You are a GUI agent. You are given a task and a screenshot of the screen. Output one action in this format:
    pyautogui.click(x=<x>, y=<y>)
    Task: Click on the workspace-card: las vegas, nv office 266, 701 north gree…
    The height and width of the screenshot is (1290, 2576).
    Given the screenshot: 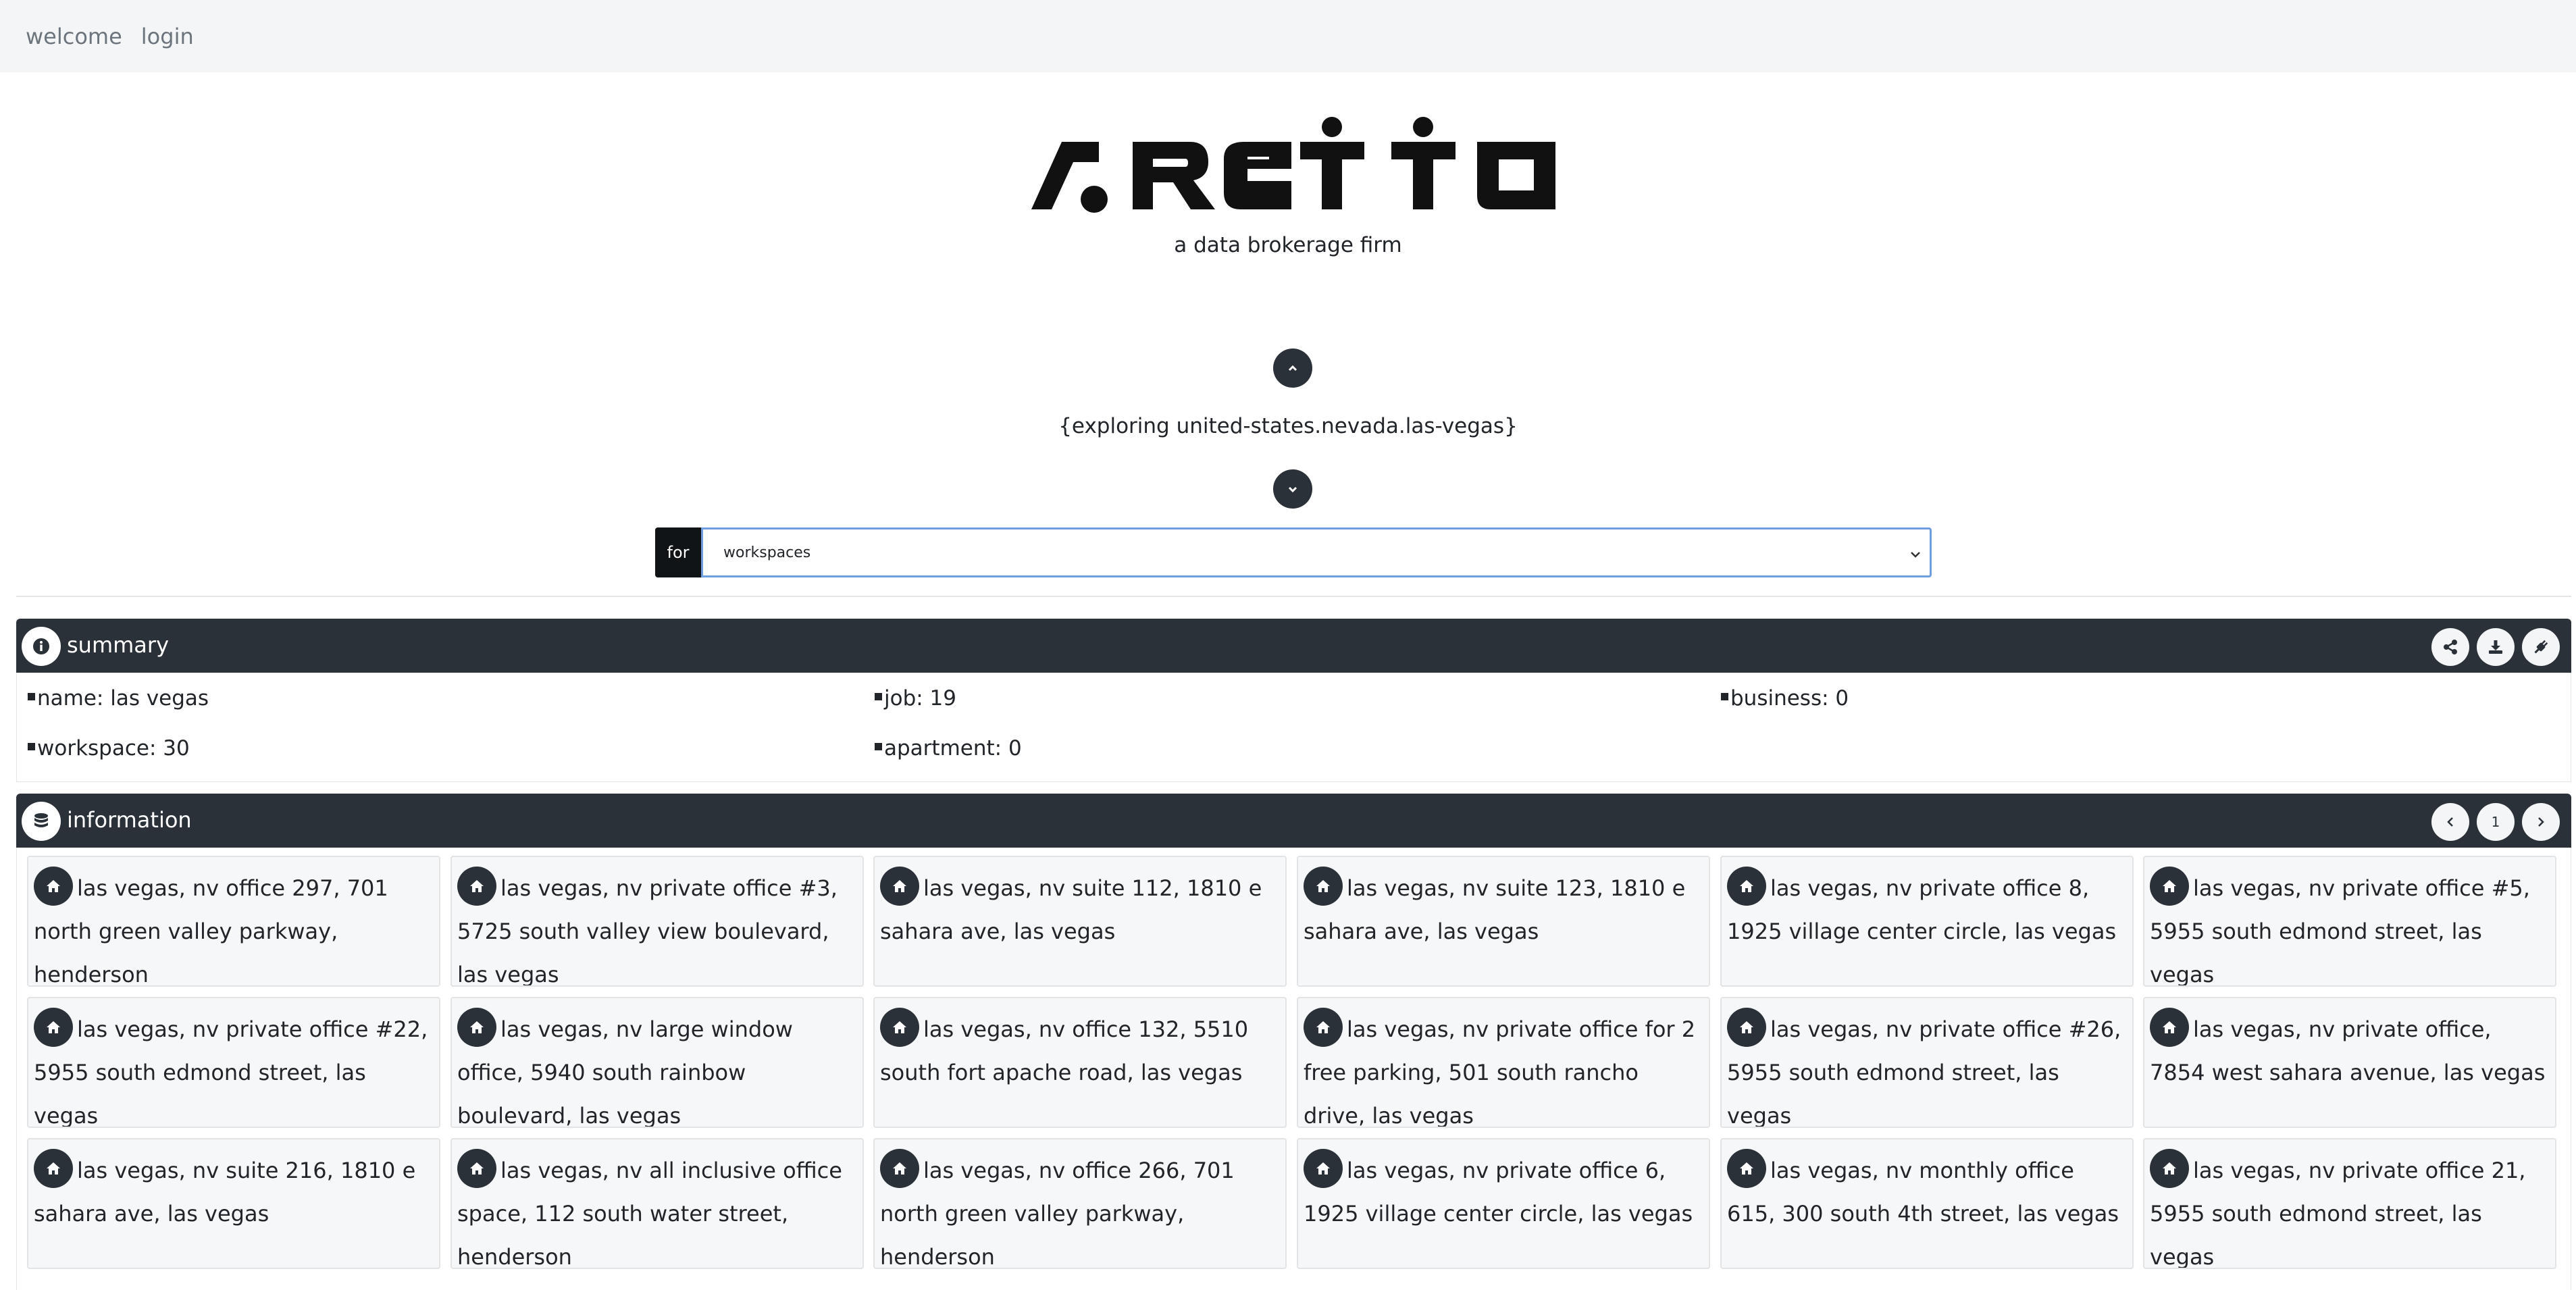 What is the action you would take?
    pyautogui.click(x=1080, y=1203)
    